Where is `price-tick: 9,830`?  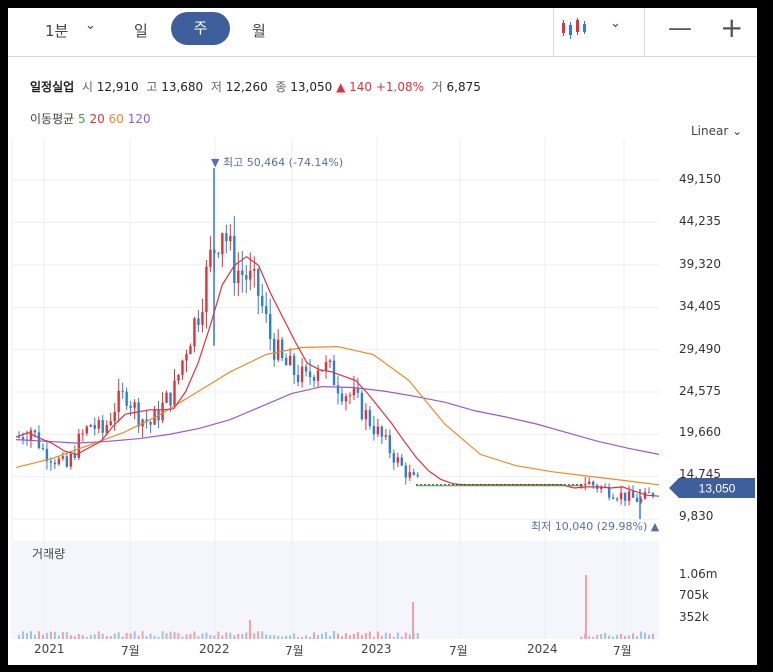 price-tick: 9,830 is located at coordinates (696, 516).